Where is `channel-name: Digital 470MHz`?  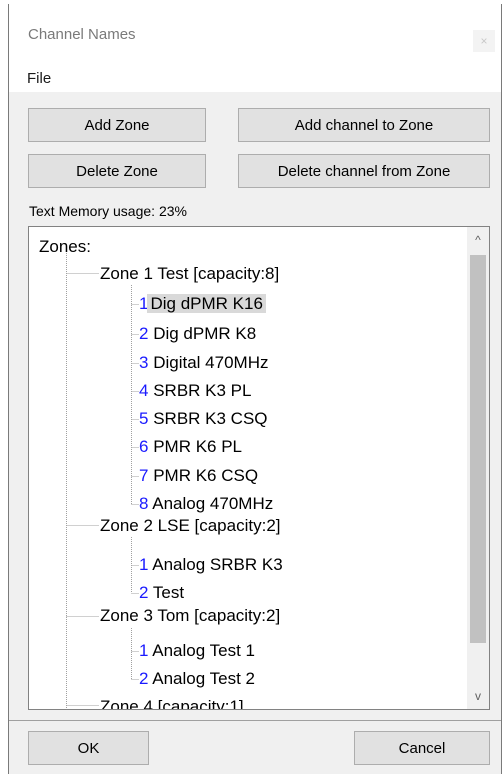
channel-name: Digital 470MHz is located at coordinates (211, 362).